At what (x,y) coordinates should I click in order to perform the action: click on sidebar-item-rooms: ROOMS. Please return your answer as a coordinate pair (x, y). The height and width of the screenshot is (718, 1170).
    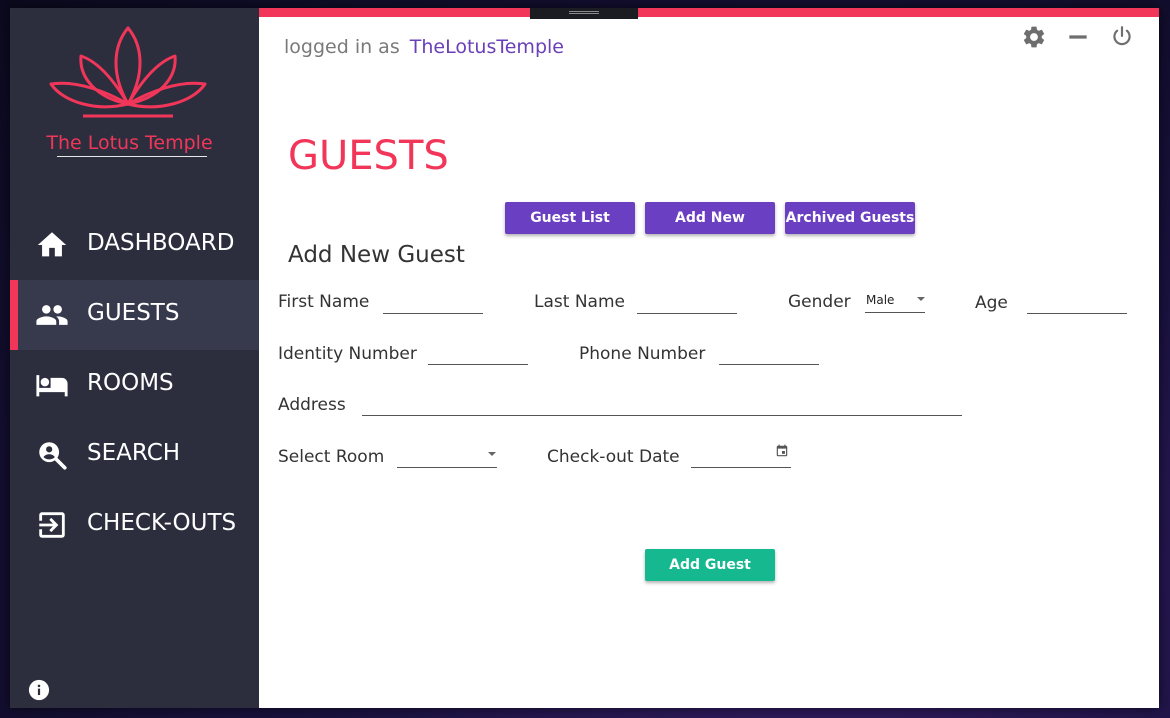
    Looking at the image, I should click on (134, 385).